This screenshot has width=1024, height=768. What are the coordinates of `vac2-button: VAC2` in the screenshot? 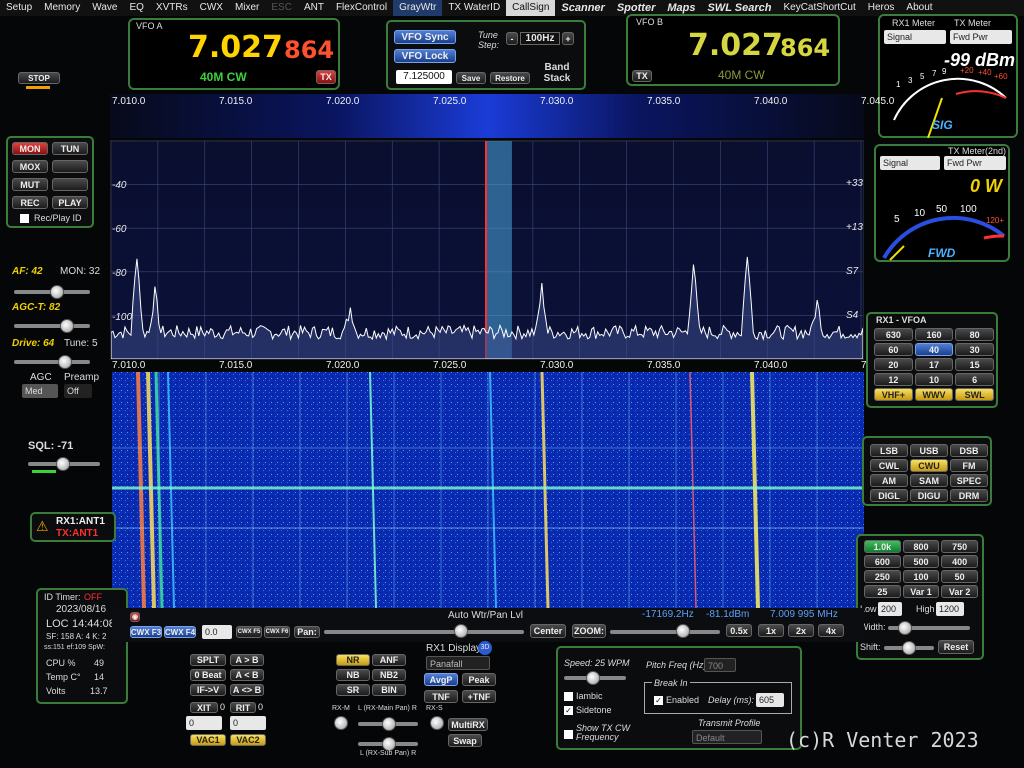 It's located at (248, 740).